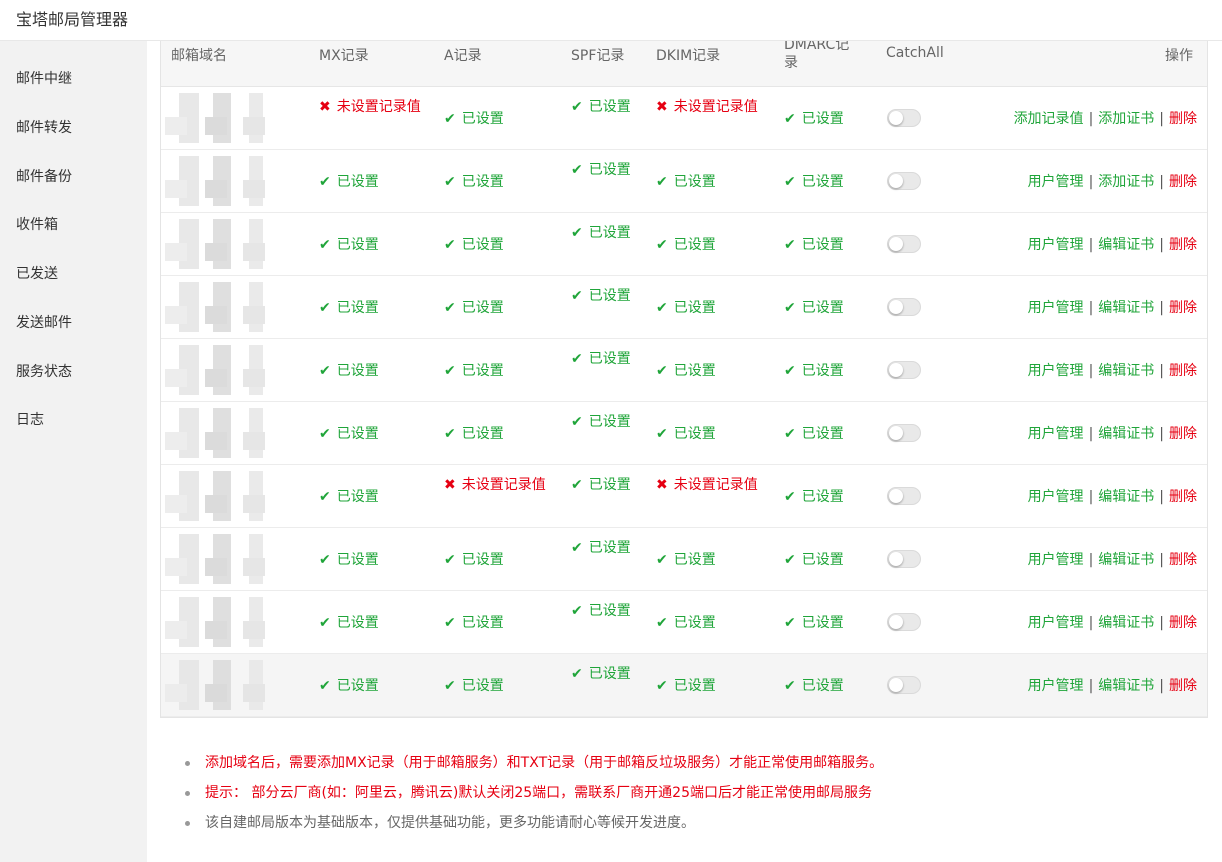  I want to click on action-link-primary: 添加记录值, so click(1049, 119).